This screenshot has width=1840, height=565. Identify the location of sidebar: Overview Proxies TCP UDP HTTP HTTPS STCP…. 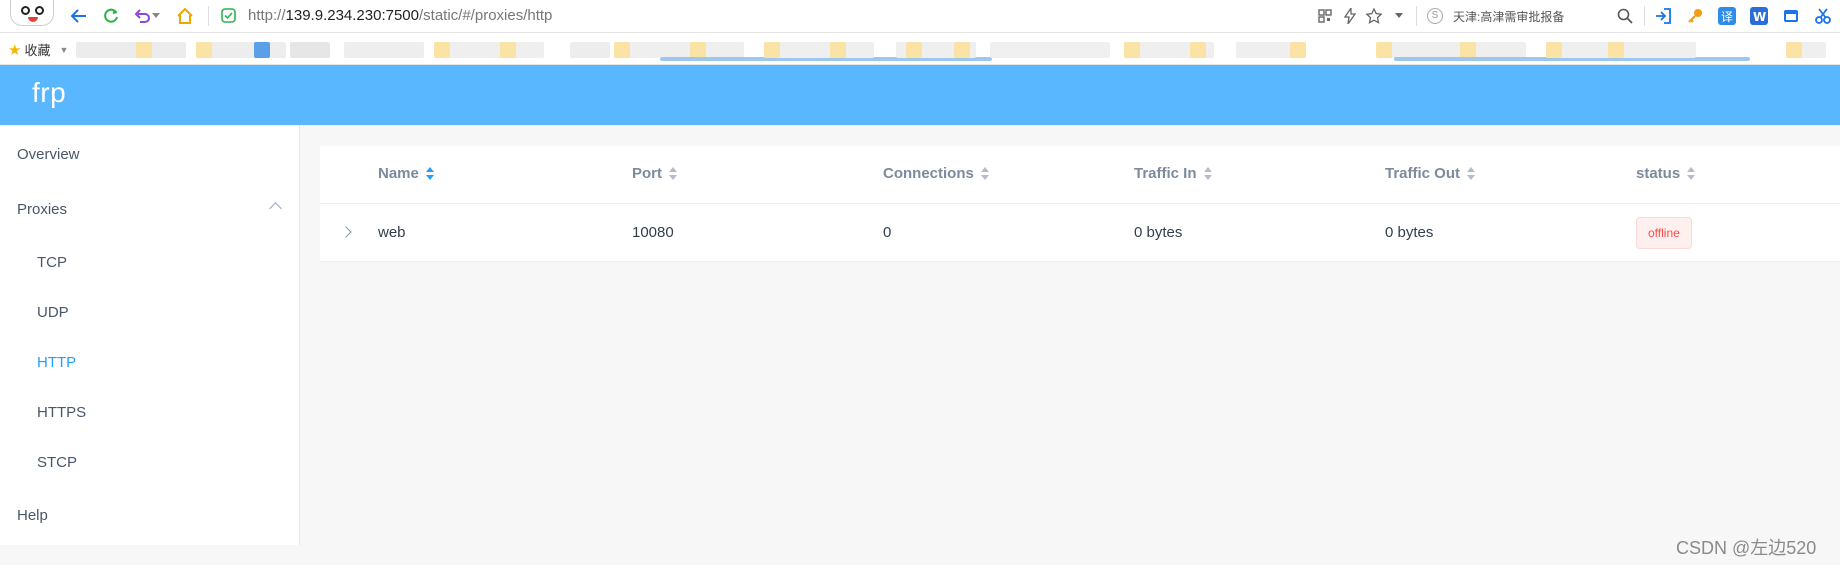
(150, 335).